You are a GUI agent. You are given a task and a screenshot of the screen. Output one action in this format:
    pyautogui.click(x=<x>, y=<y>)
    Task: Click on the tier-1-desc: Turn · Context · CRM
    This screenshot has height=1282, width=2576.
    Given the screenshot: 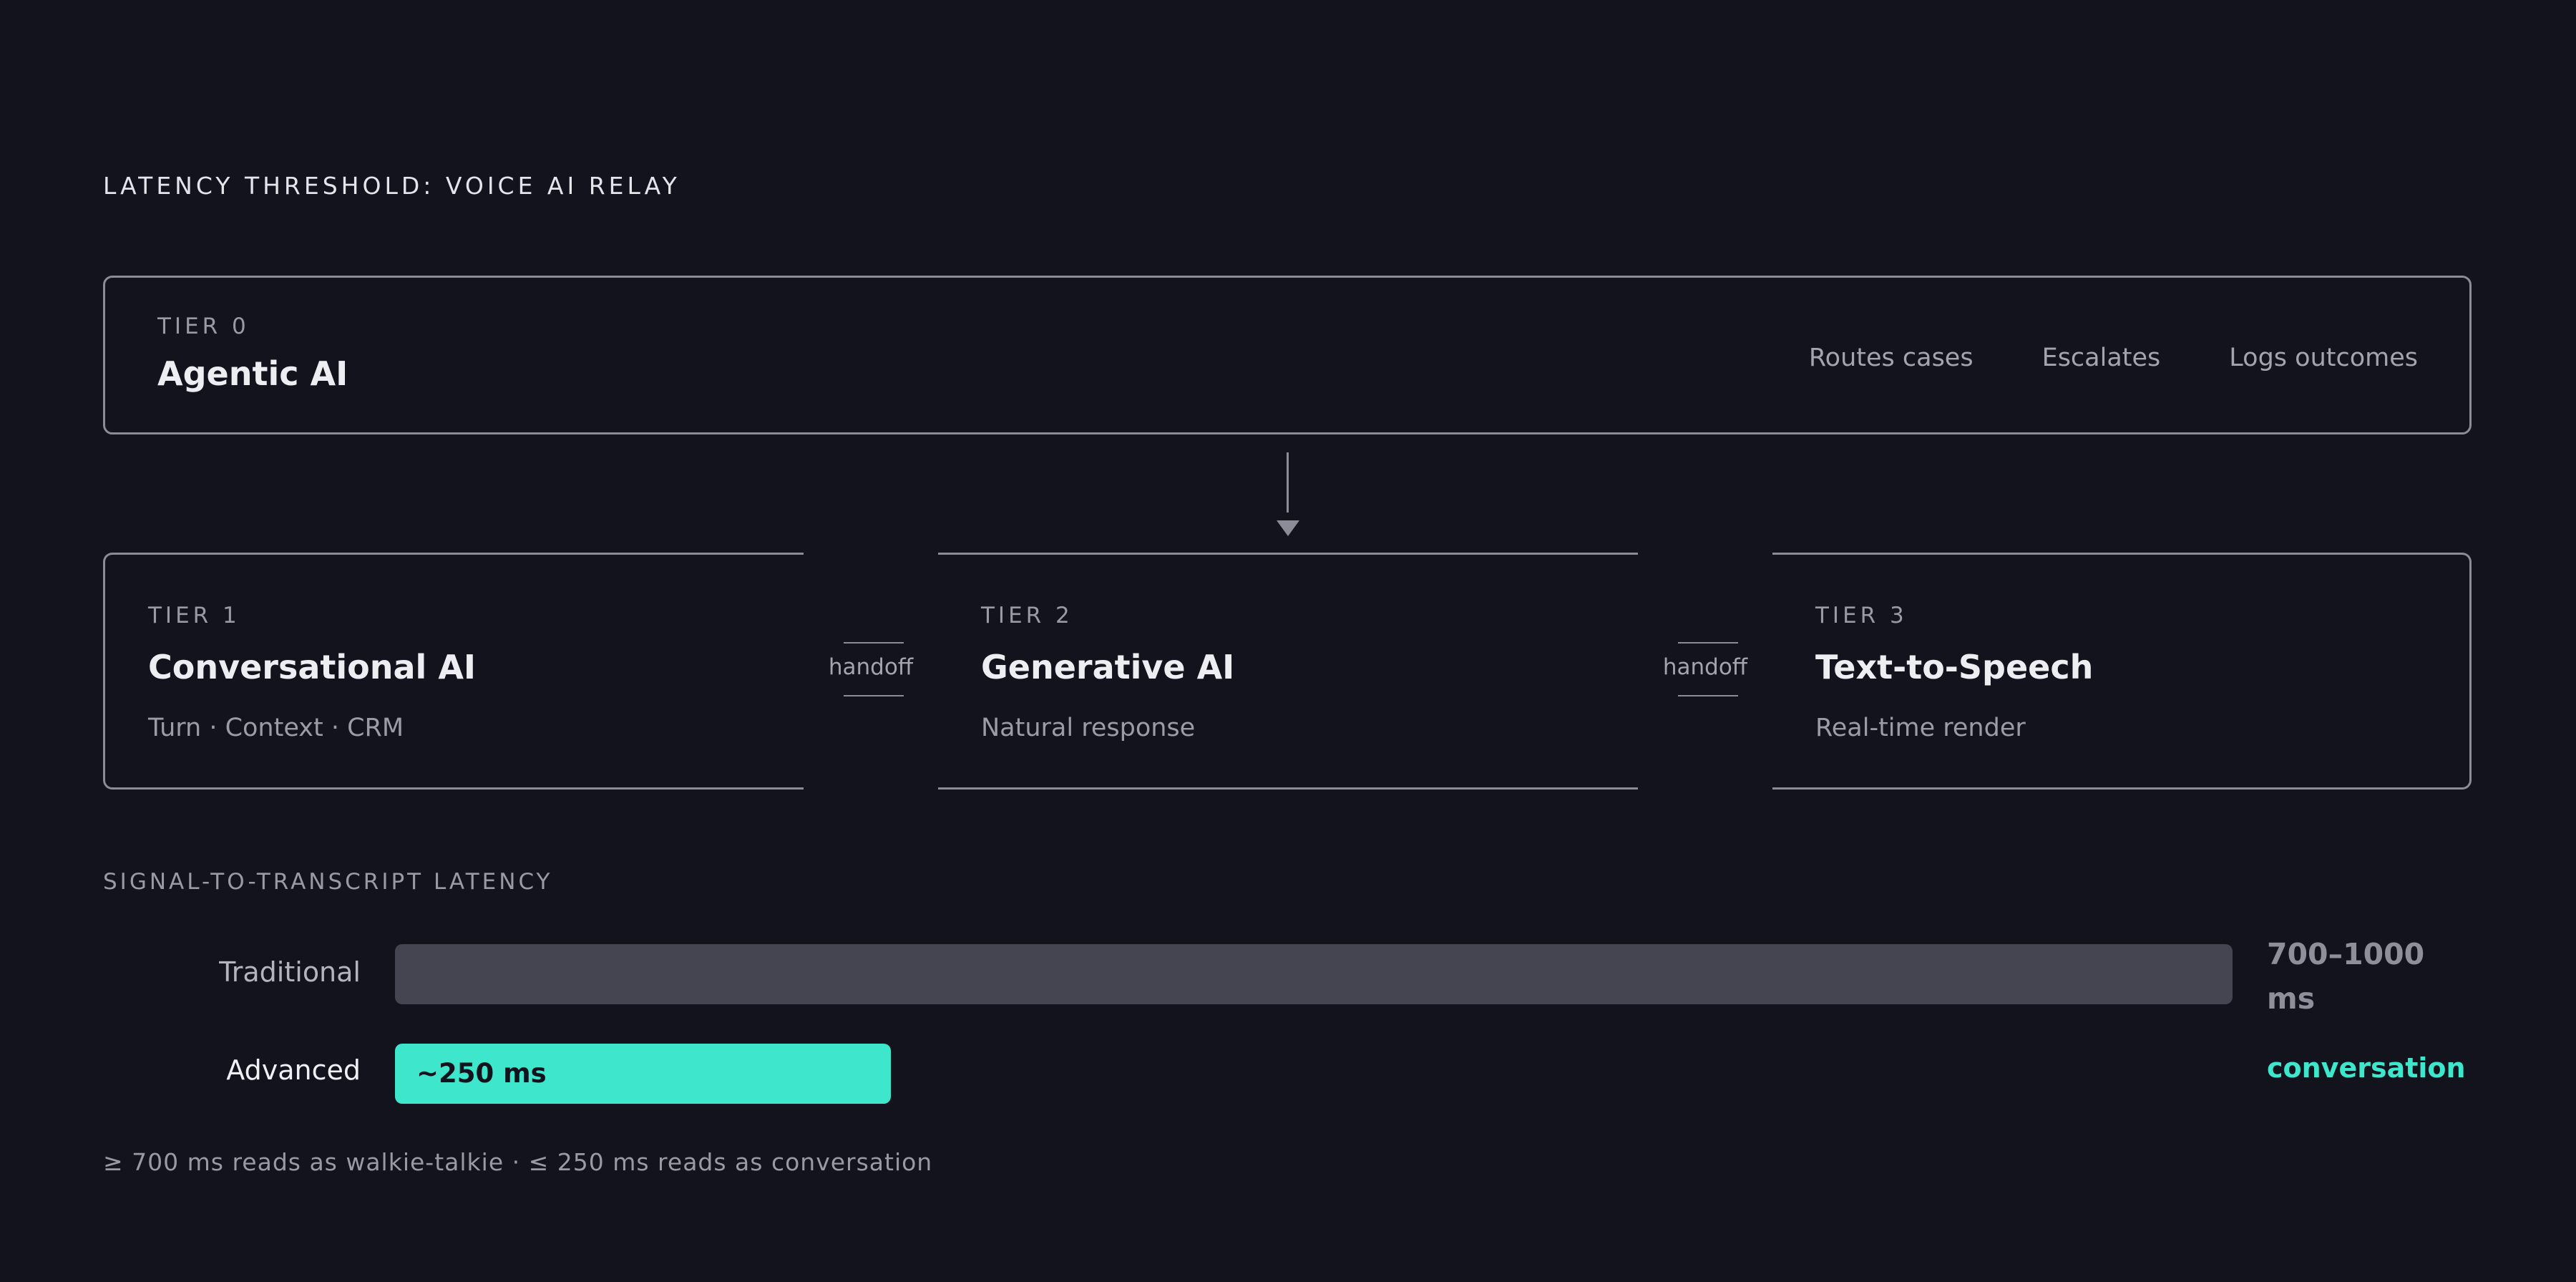 What is the action you would take?
    pyautogui.click(x=276, y=728)
    